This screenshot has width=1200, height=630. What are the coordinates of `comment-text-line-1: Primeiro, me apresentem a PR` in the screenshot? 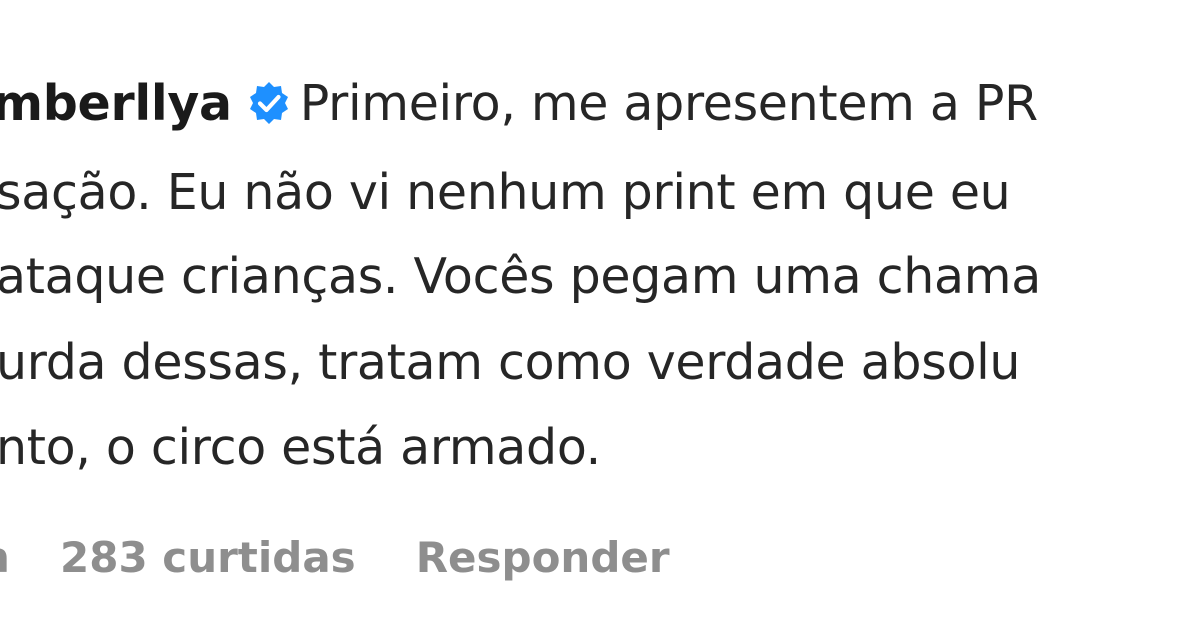 It's located at (668, 103).